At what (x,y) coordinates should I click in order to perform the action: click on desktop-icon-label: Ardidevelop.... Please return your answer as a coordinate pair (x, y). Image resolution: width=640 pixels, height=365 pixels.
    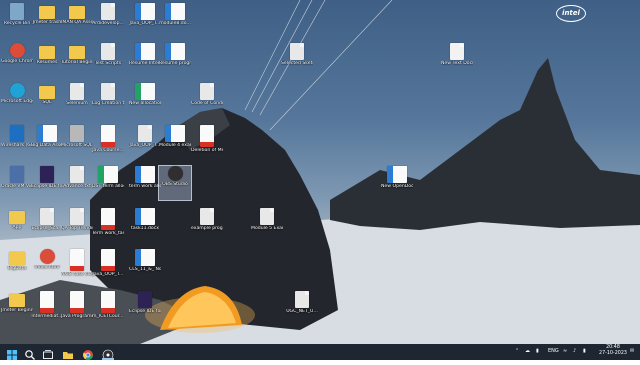
    Looking at the image, I should click on (108, 23).